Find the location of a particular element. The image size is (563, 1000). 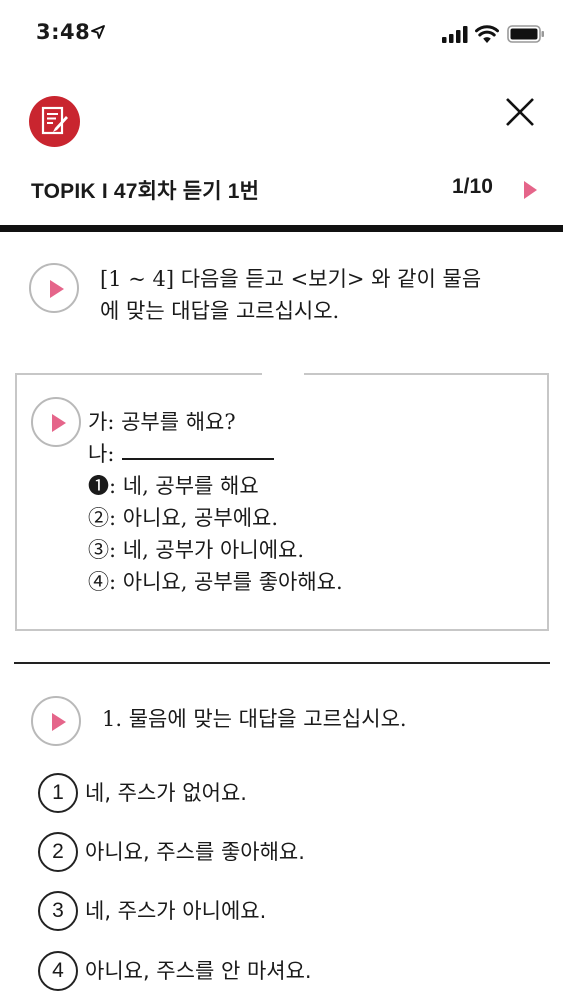

status-bar: 3:48 is located at coordinates (281, 35).